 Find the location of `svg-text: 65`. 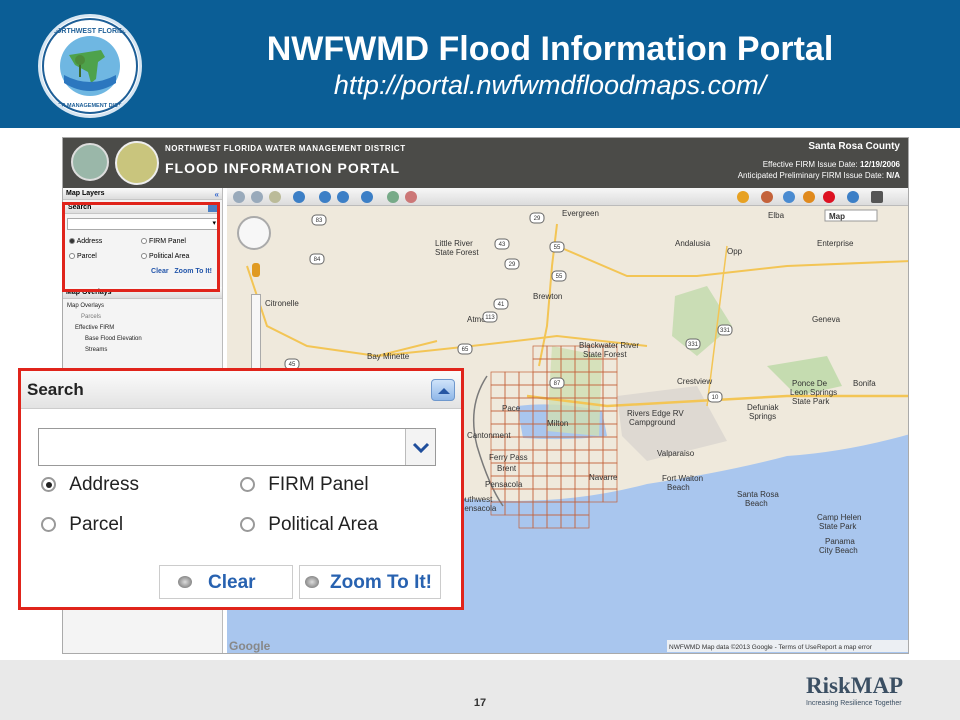

svg-text: 65 is located at coordinates (465, 350).